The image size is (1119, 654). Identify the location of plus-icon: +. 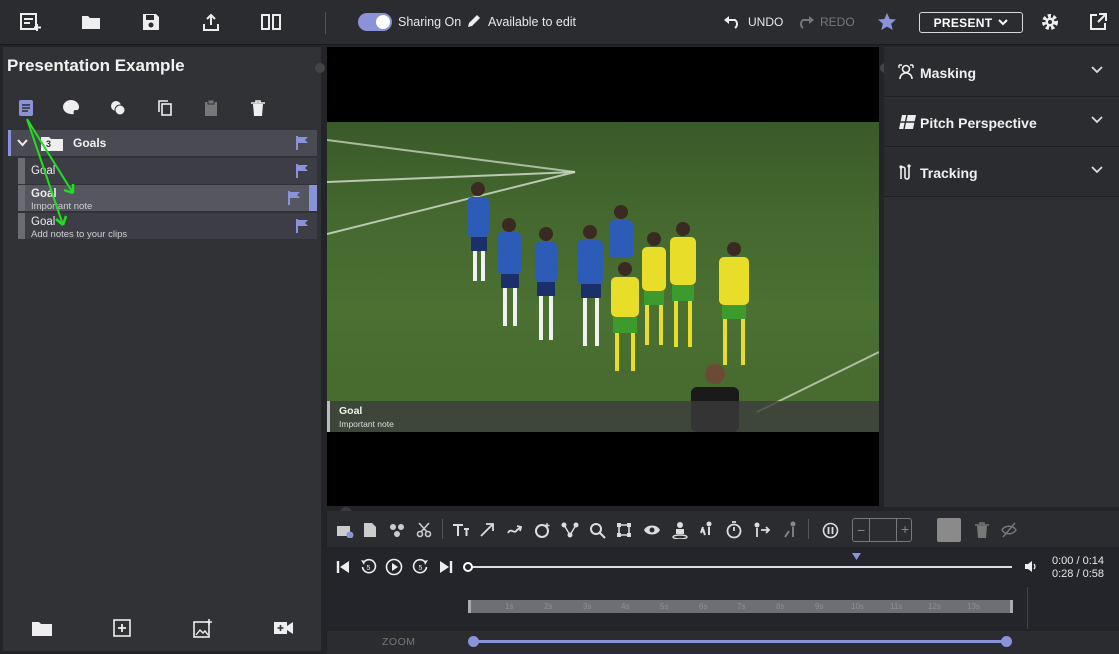
(905, 529).